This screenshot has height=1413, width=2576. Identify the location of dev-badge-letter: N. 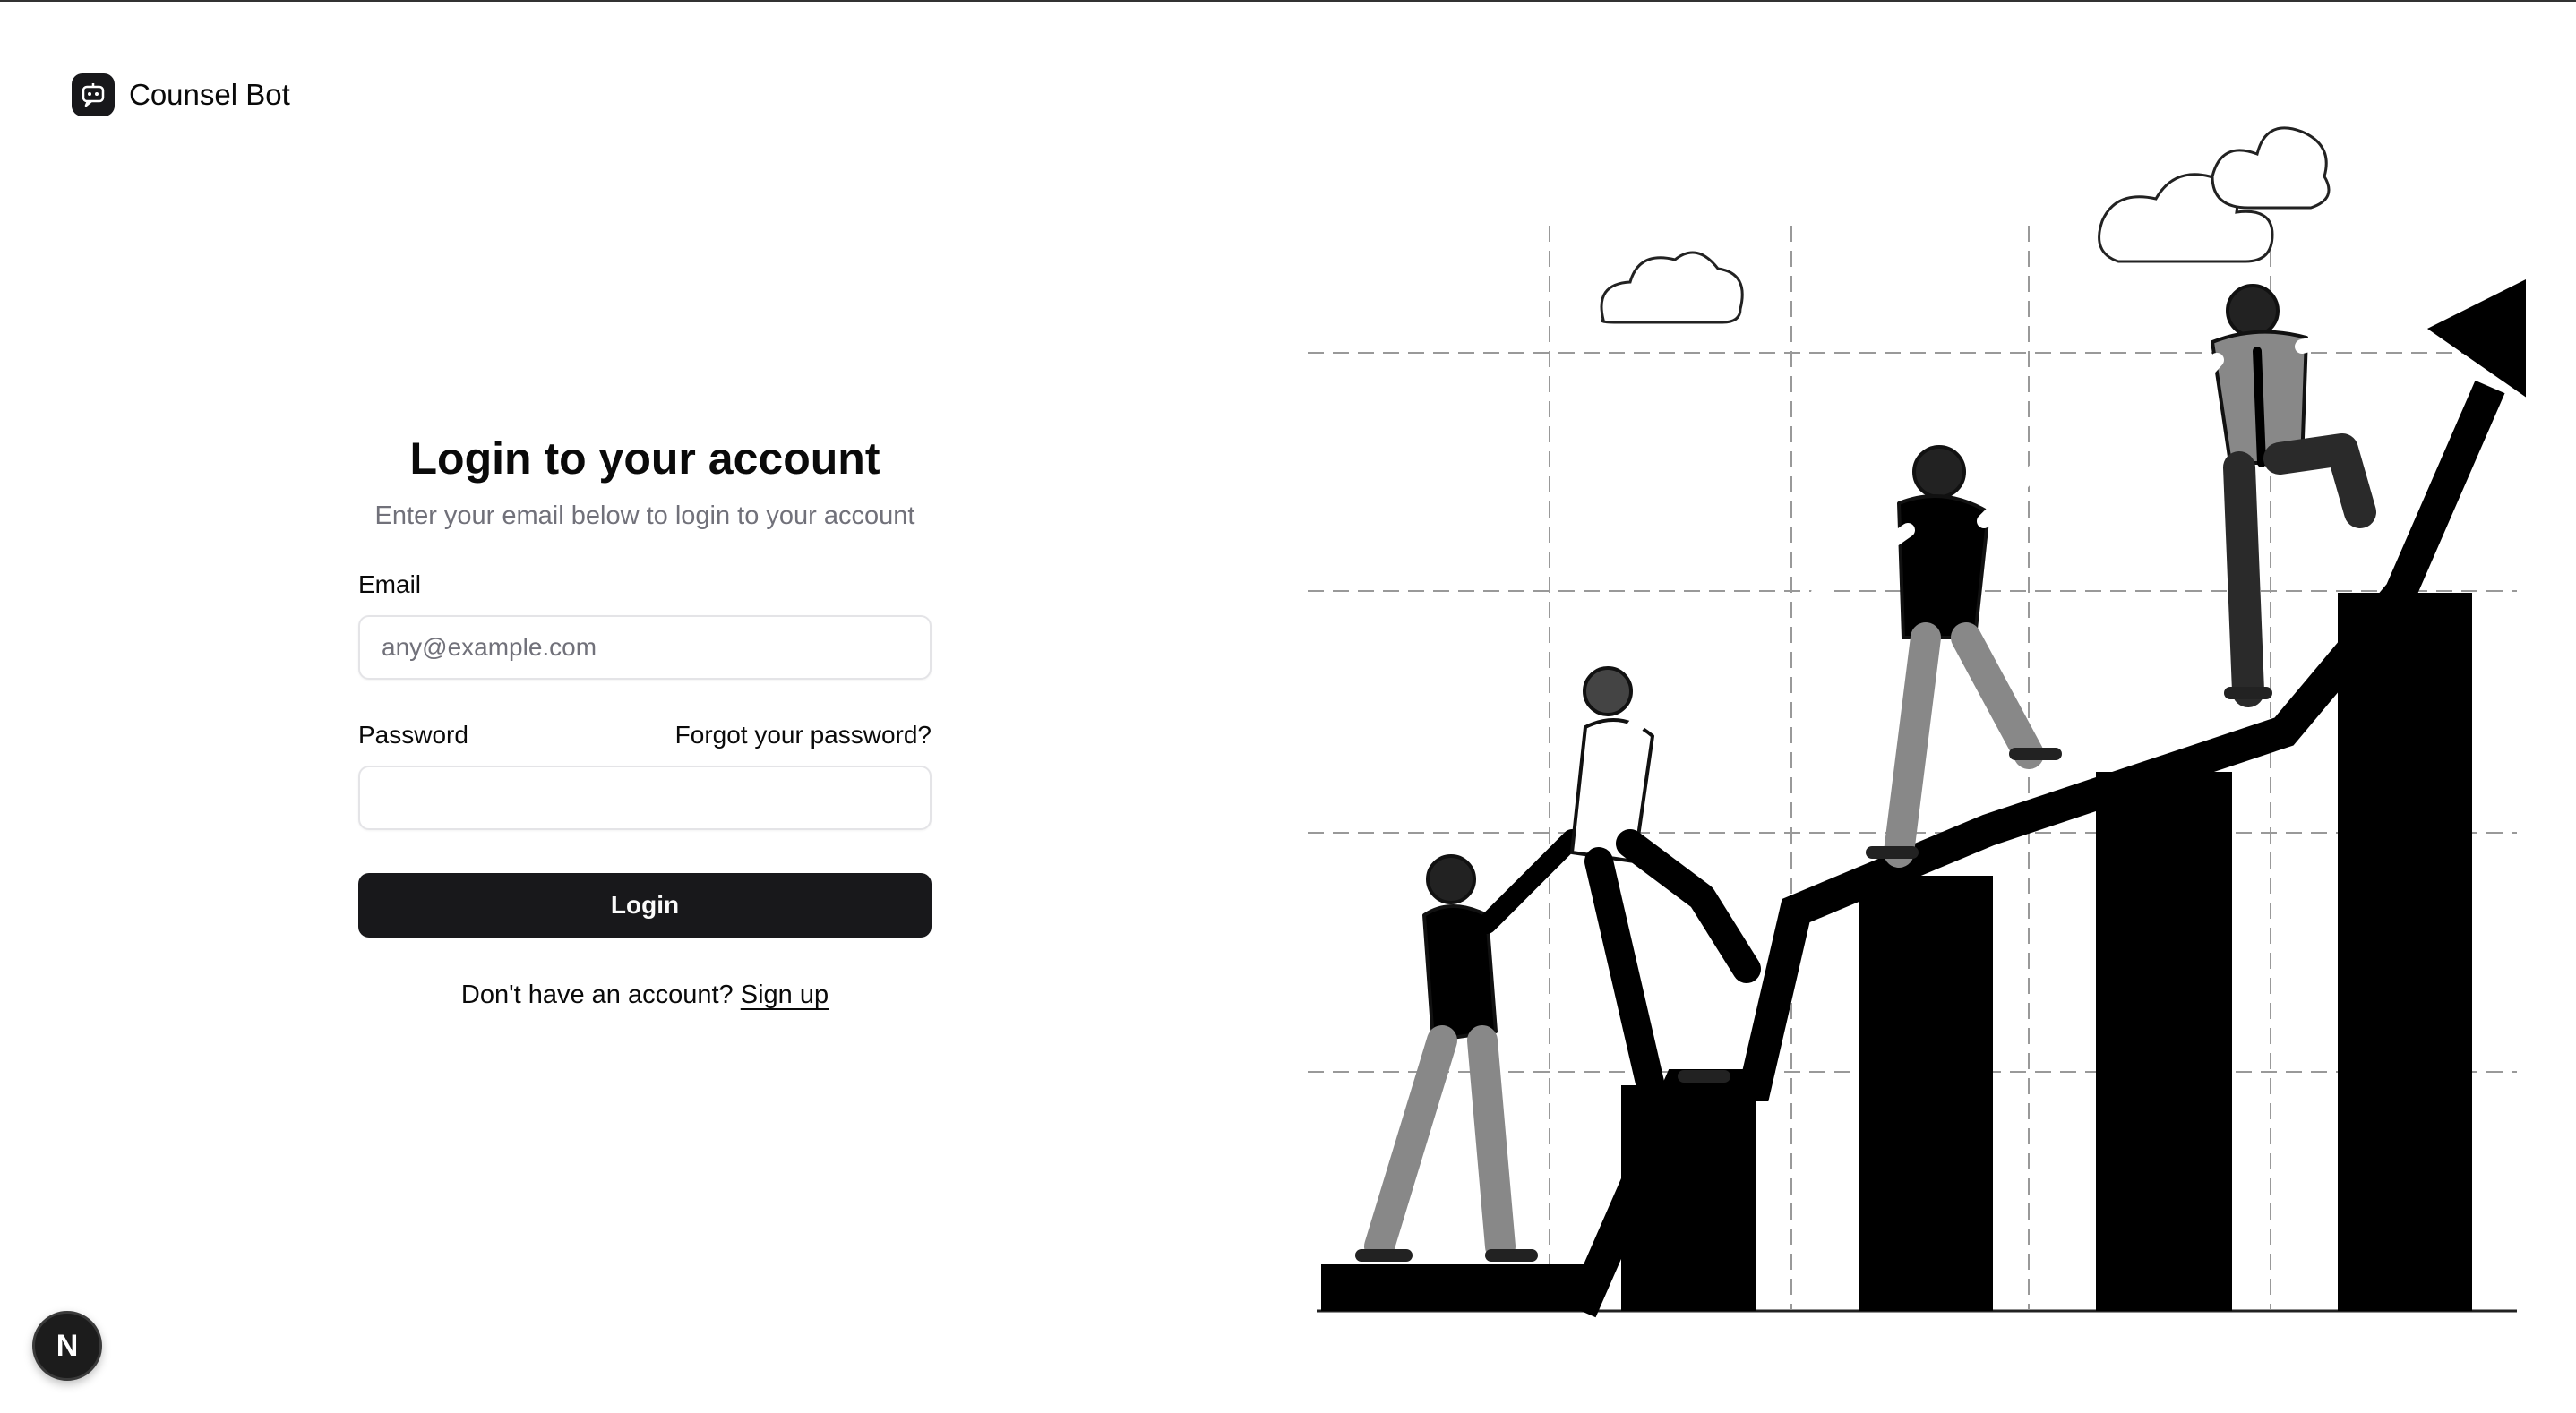
(67, 1345).